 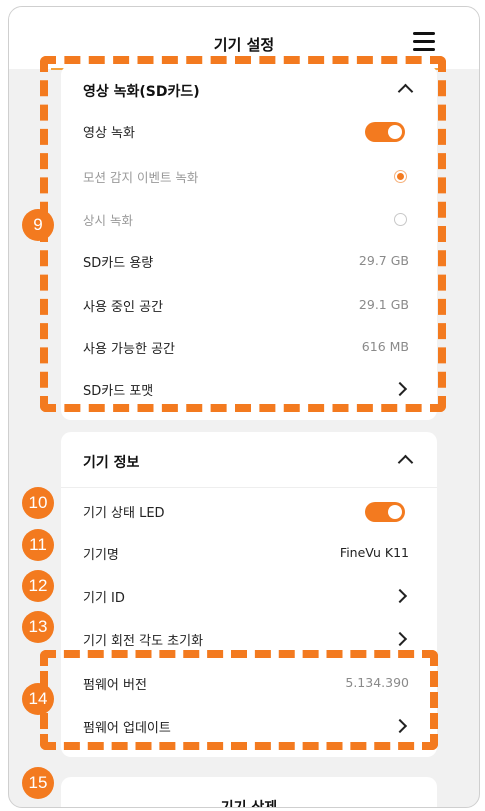 I want to click on delete-device-button: 기기 삭제, so click(x=249, y=792).